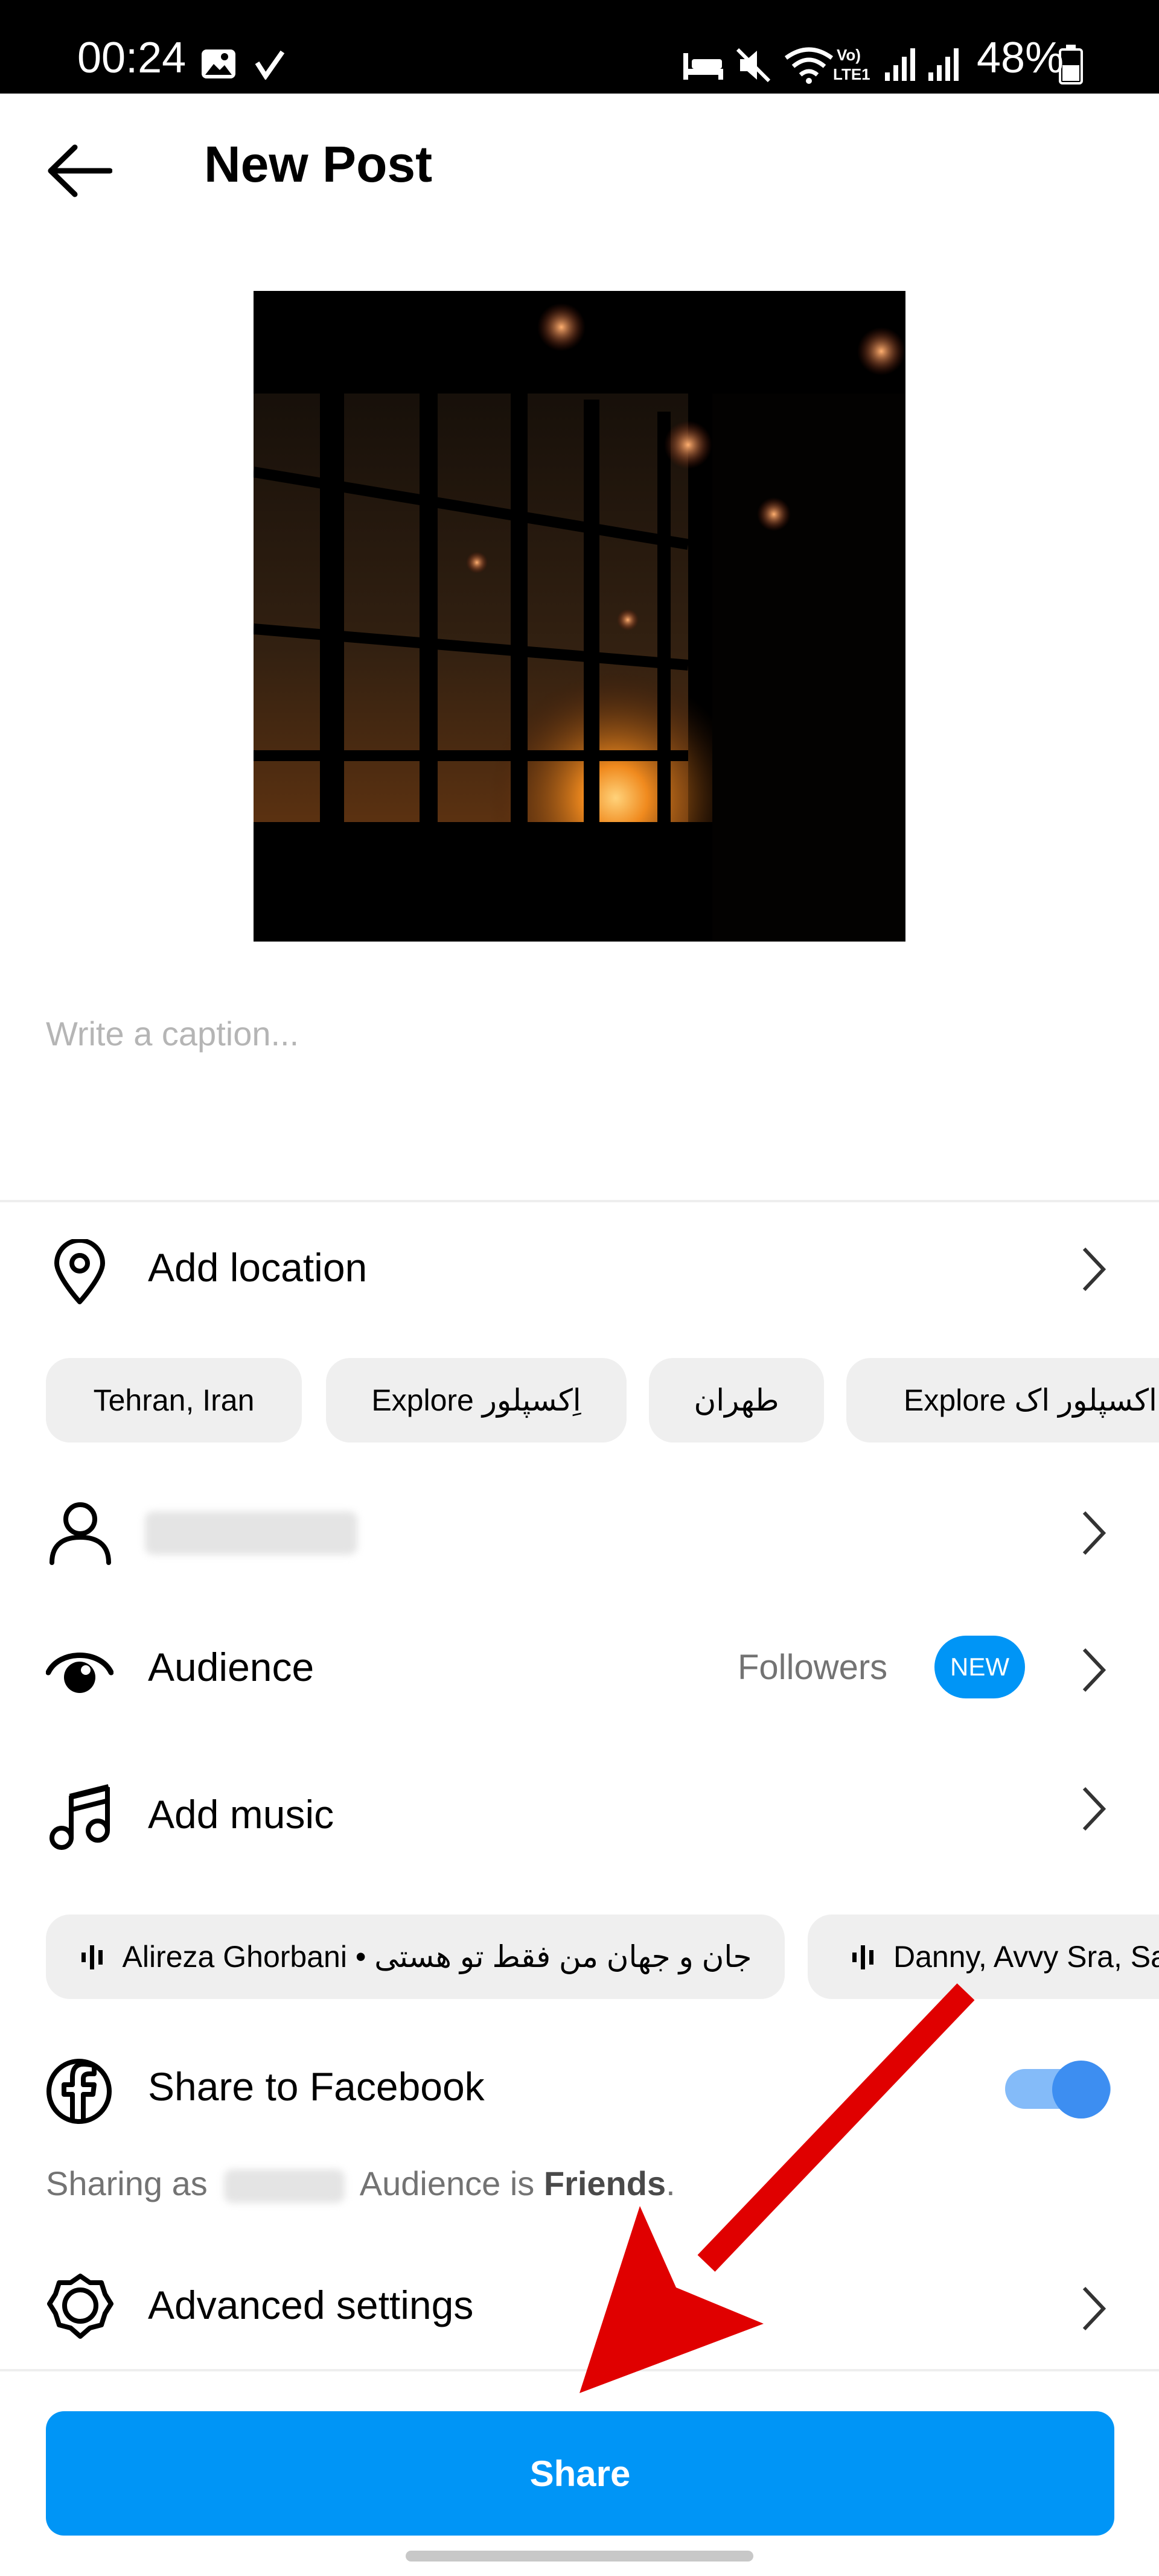 The image size is (1159, 2576). I want to click on wifi-icon, so click(809, 65).